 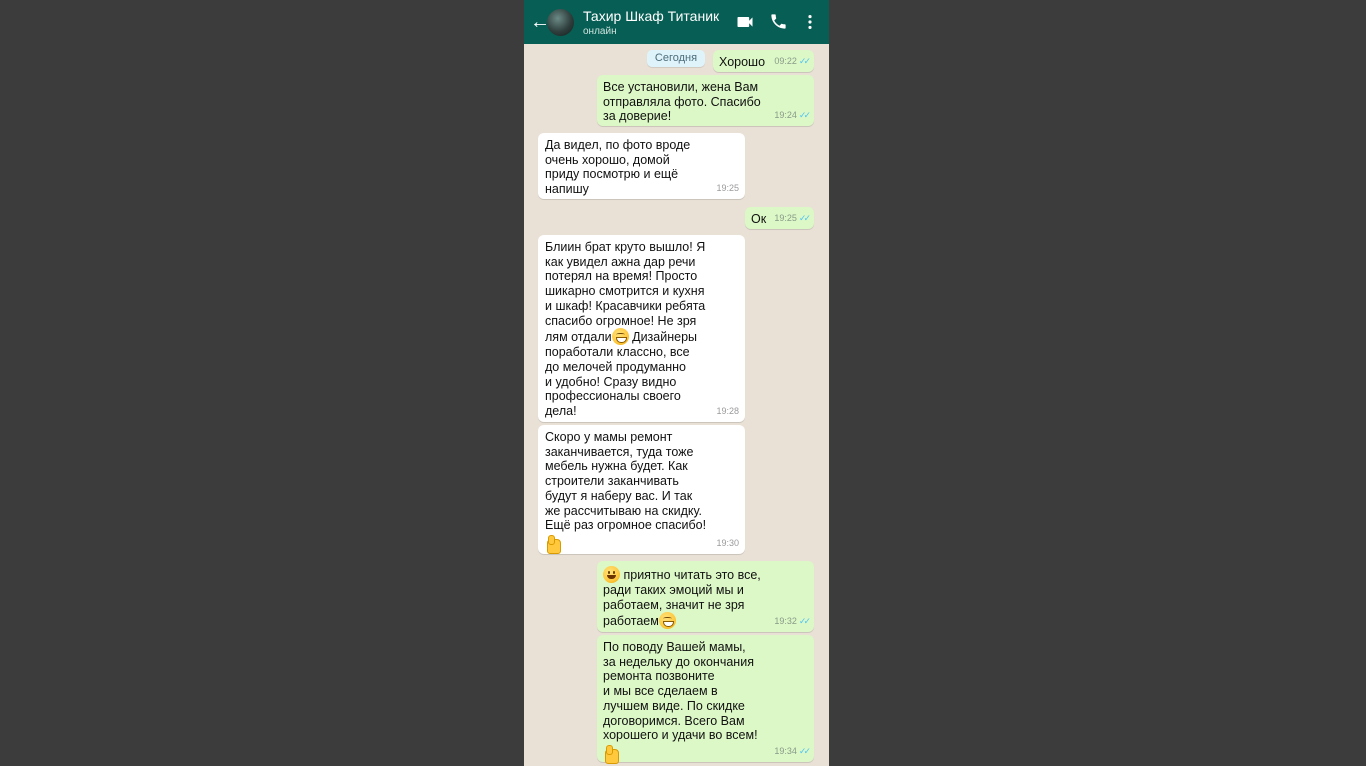 I want to click on phone-icon, so click(x=779, y=22).